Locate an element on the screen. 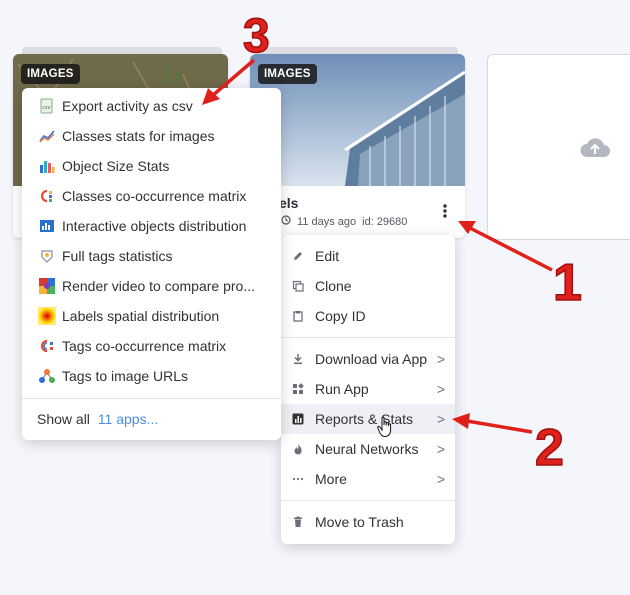  line-chart-icon is located at coordinates (47, 136).